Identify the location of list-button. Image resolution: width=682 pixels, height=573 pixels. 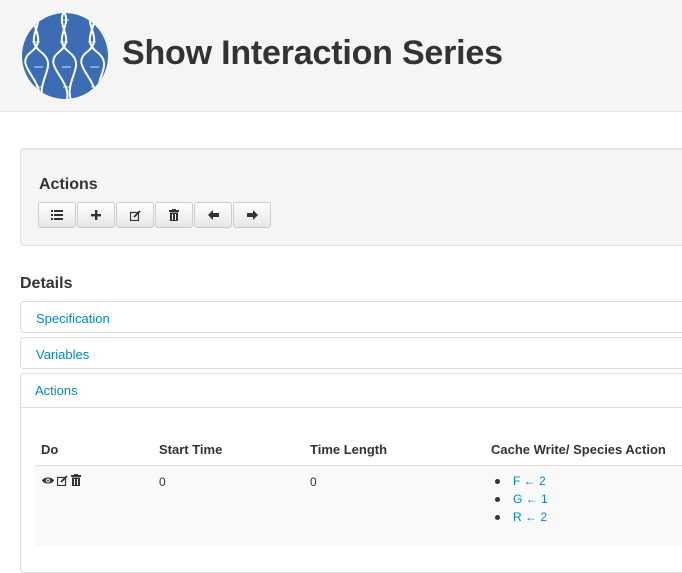
(57, 215).